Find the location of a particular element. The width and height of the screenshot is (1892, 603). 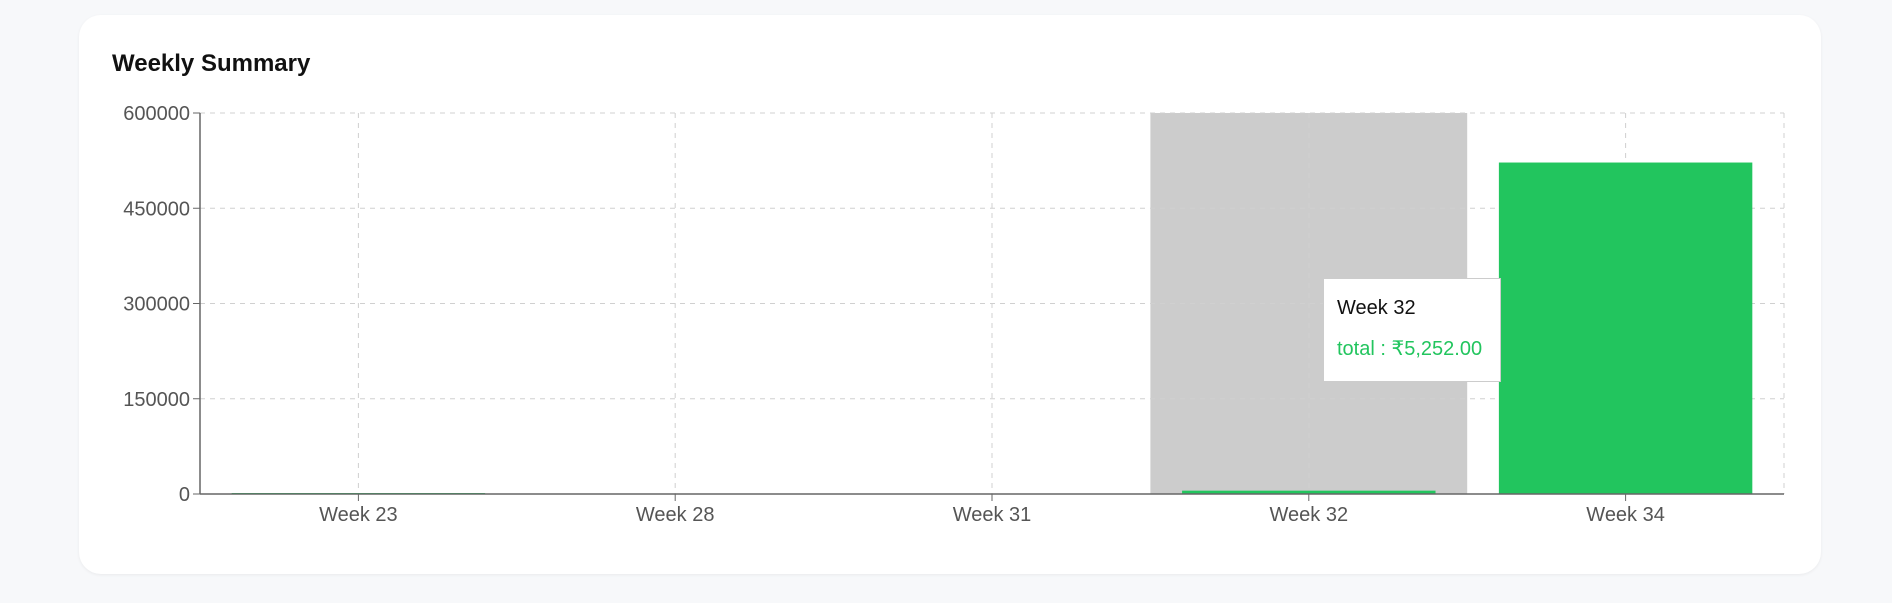

tooltip-label: Week 32 is located at coordinates (1376, 308).